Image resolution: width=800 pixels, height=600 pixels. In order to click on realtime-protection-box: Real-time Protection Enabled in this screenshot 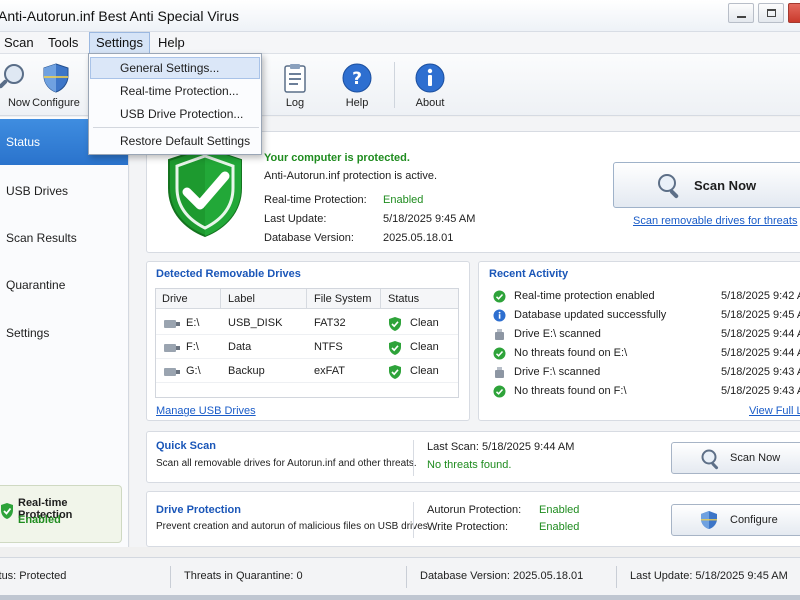, I will do `click(61, 514)`.